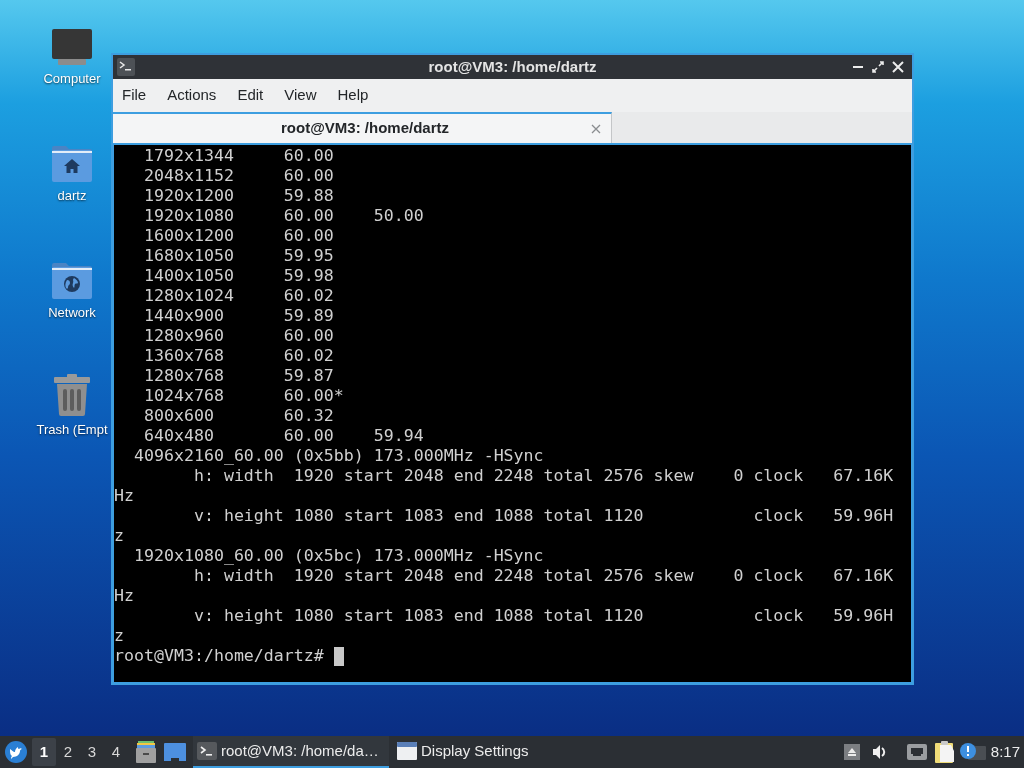 The height and width of the screenshot is (768, 1024). Describe the element at coordinates (238, 156) in the screenshot. I see `terminal-line: 1792x1344 60.00` at that location.